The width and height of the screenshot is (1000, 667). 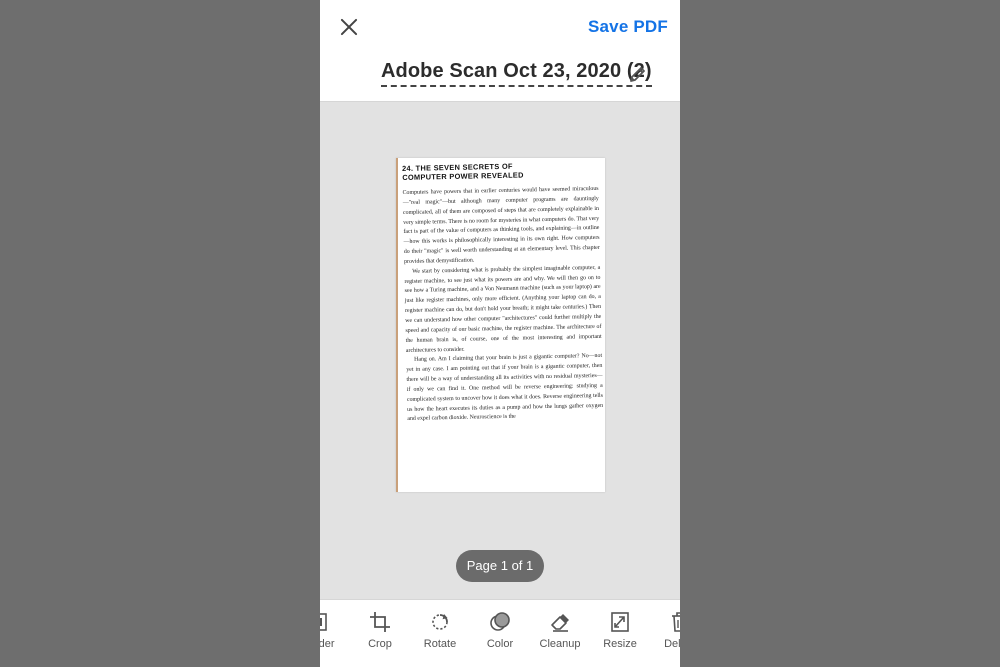 What do you see at coordinates (516, 73) in the screenshot?
I see `document-title: Adobe Scan Oct 23, 2020 (2)` at bounding box center [516, 73].